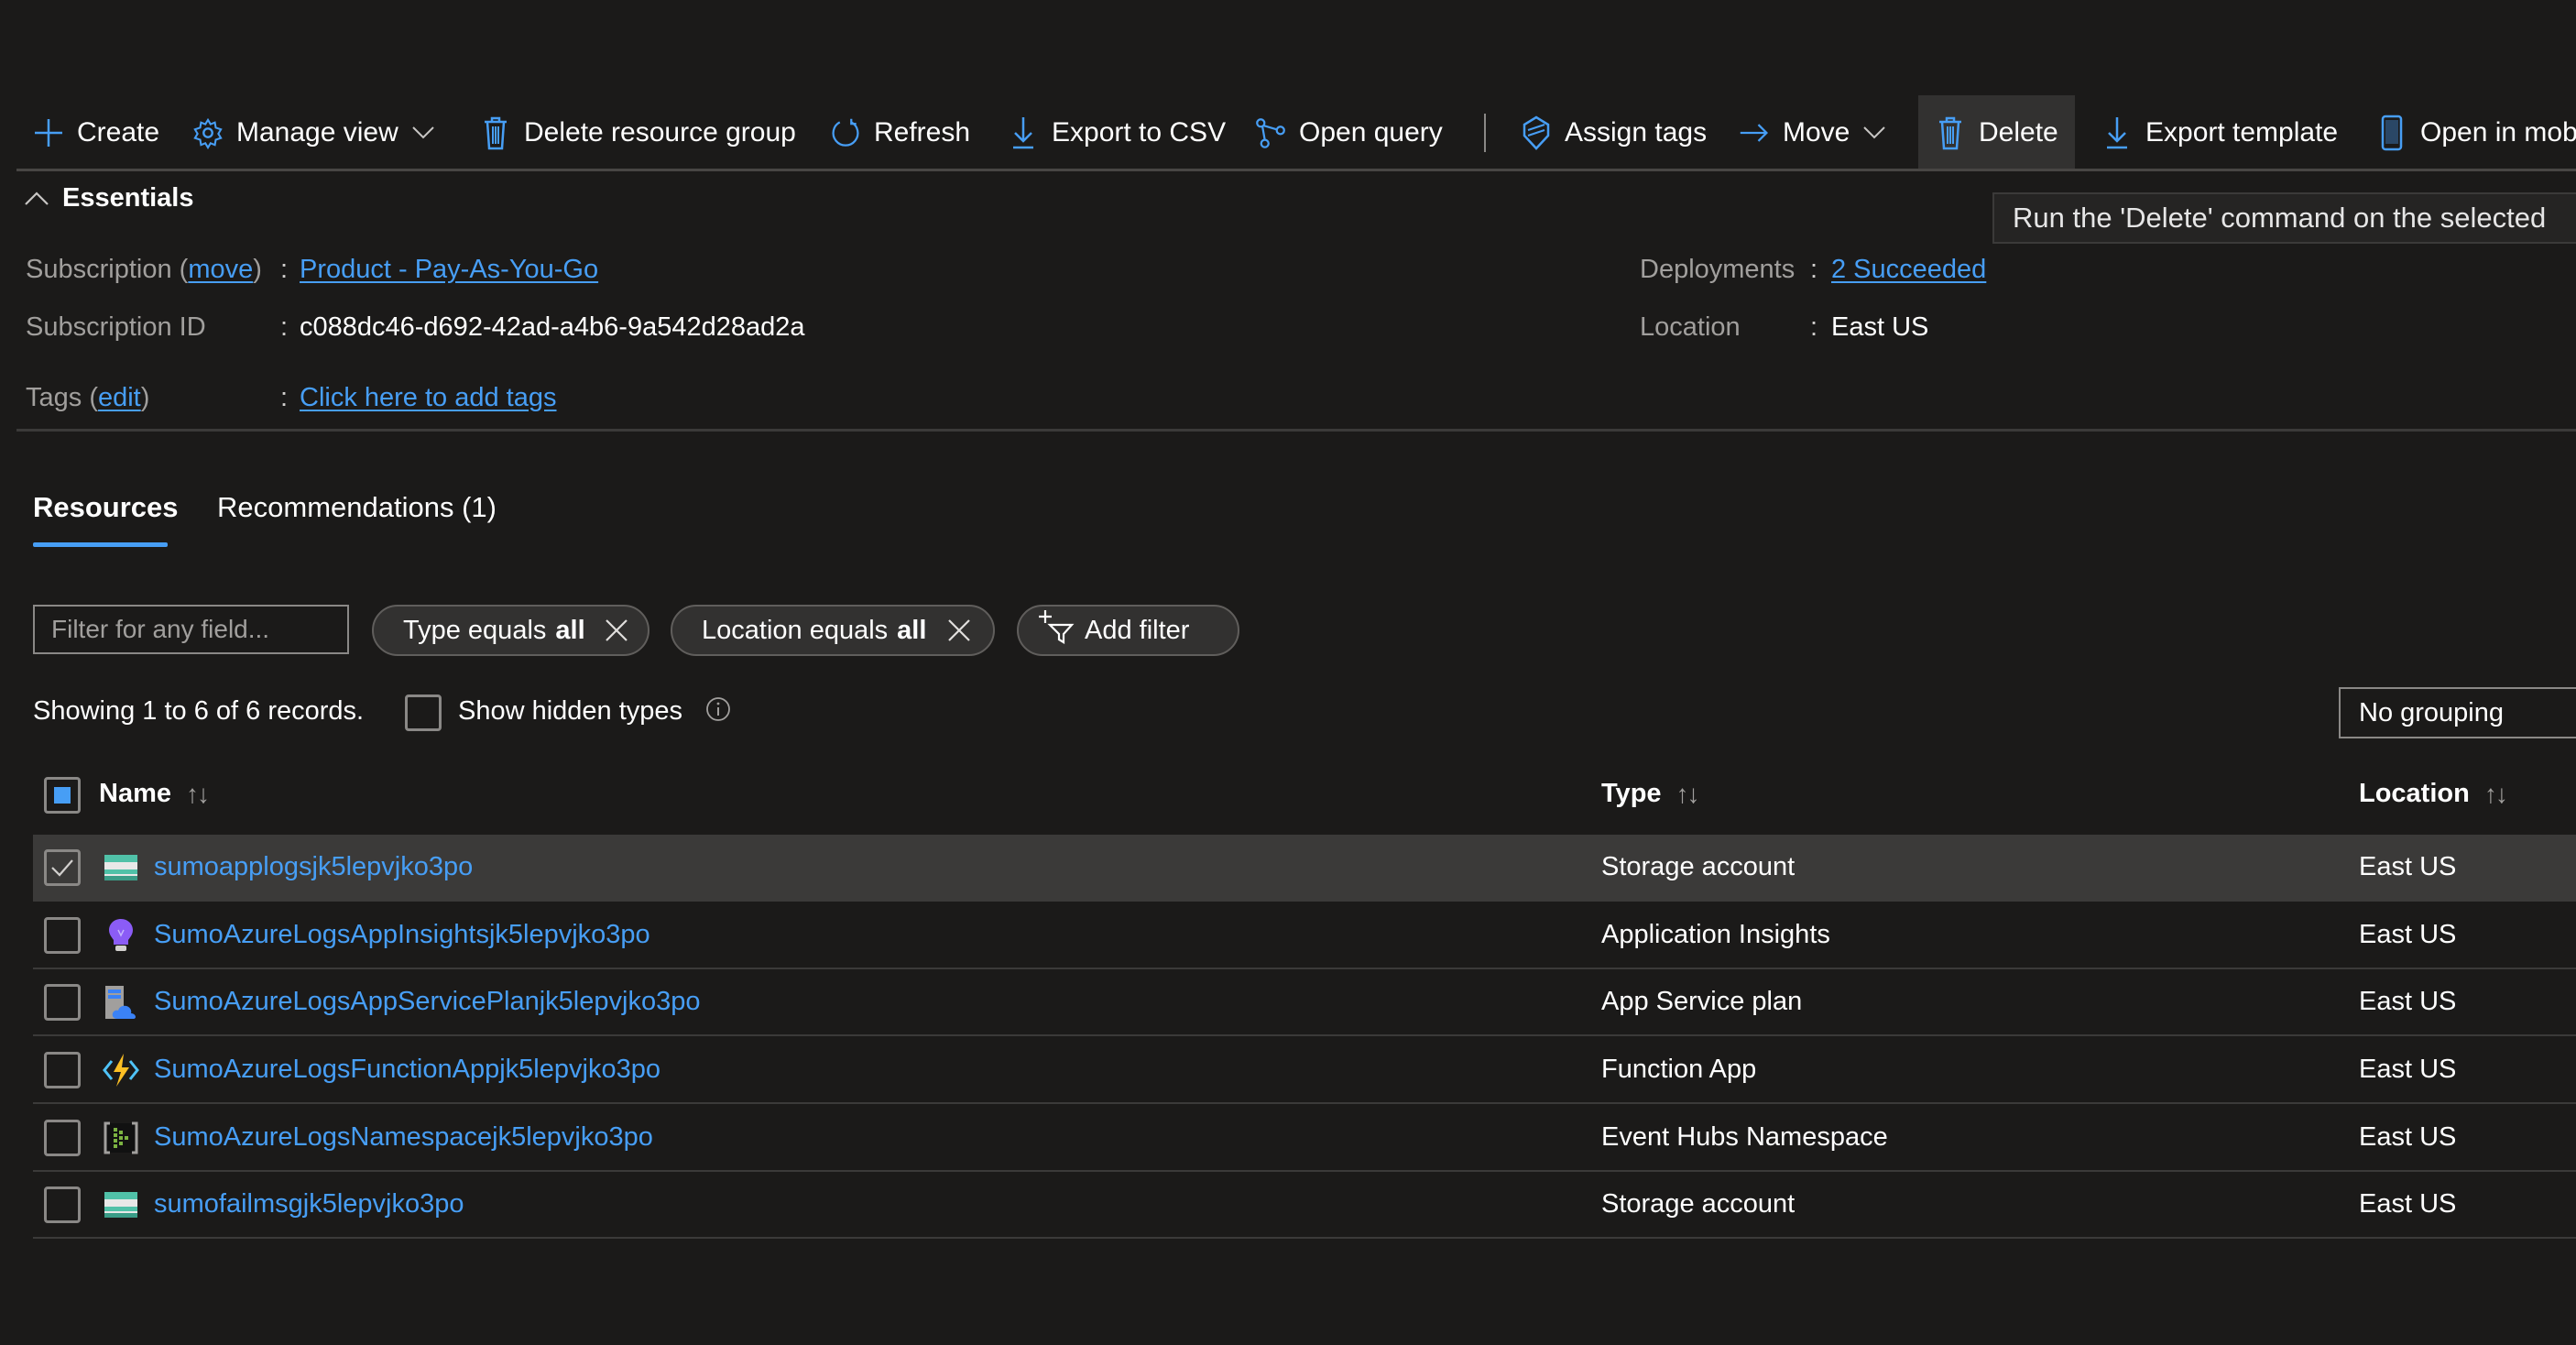  Describe the element at coordinates (154, 794) in the screenshot. I see `column-header-name: Name ↑↓` at that location.